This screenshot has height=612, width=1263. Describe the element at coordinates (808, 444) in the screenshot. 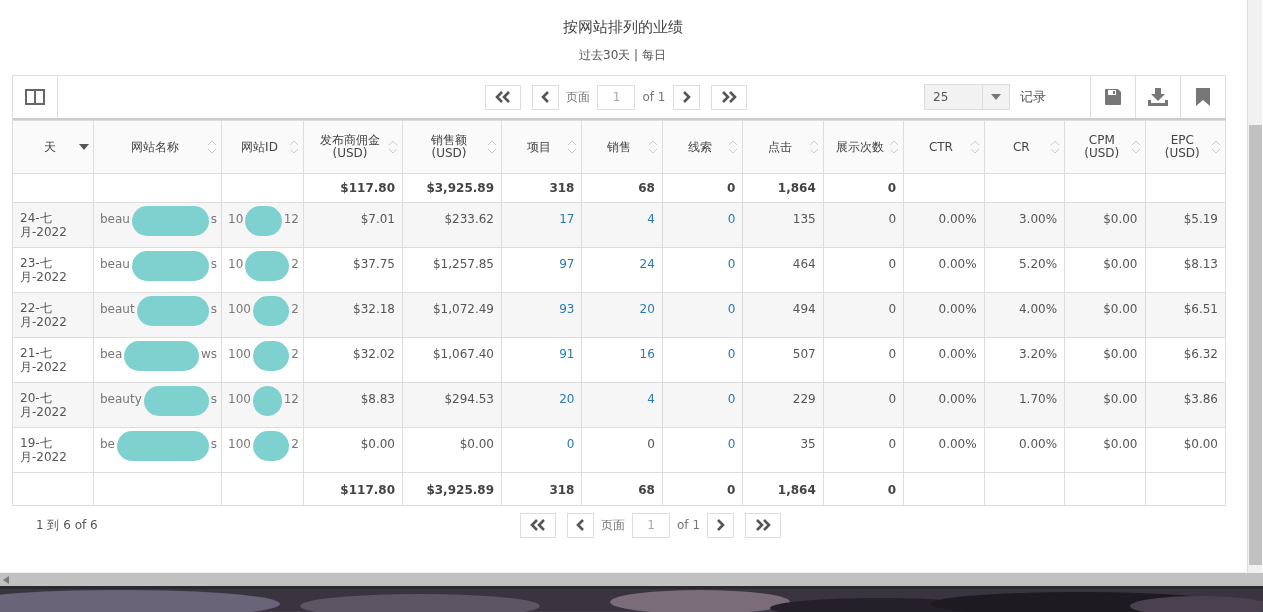

I see `table-value: 35` at that location.